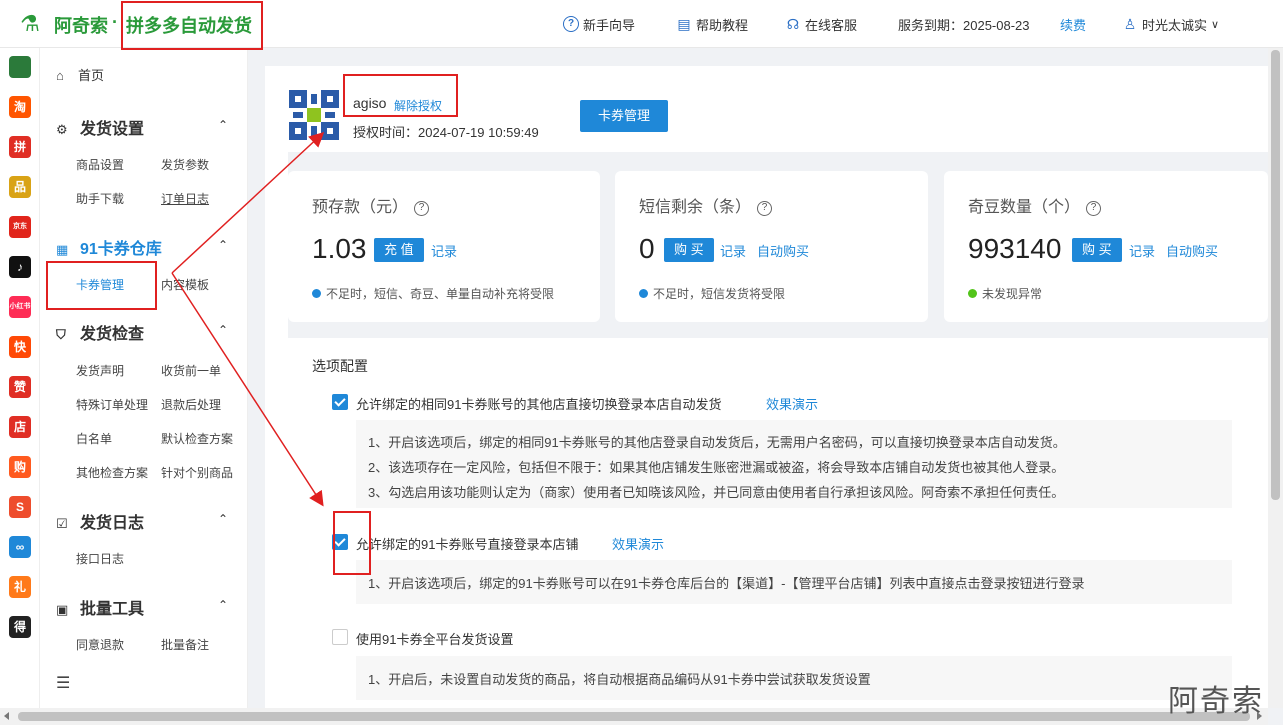 Image resolution: width=1283 pixels, height=725 pixels. What do you see at coordinates (1170, 24) in the screenshot?
I see `user-menu: ♙ 时光太诚实 ∨` at bounding box center [1170, 24].